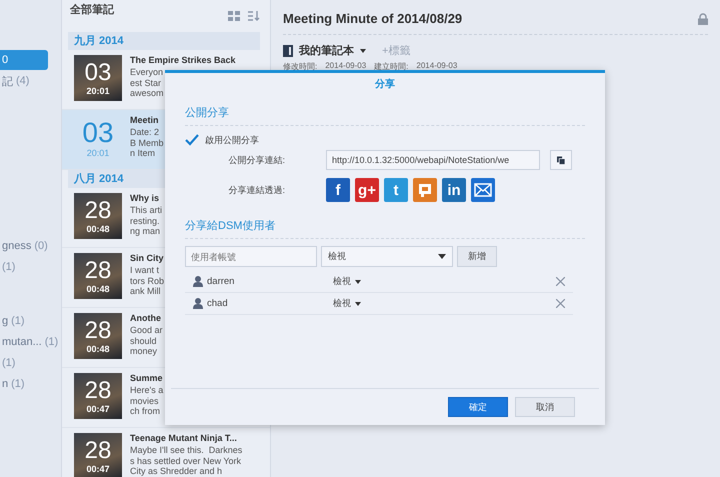 The width and height of the screenshot is (720, 477). I want to click on meta-label: 修改時間:, so click(300, 66).